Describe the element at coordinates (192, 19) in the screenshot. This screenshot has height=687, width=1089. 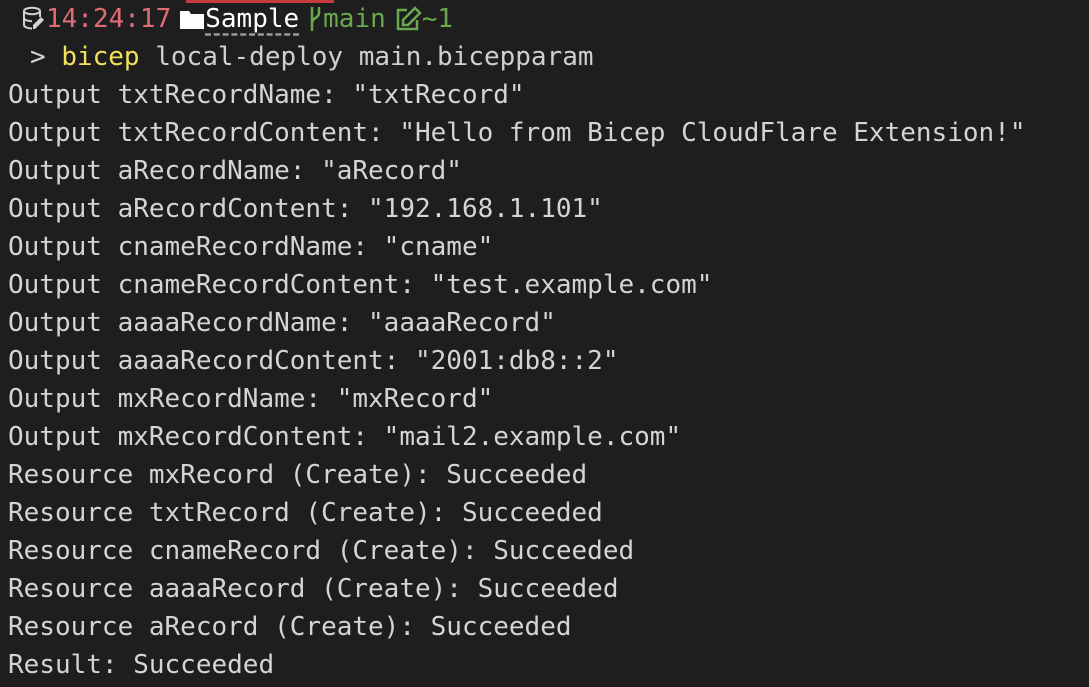
I see `folder-icon` at that location.